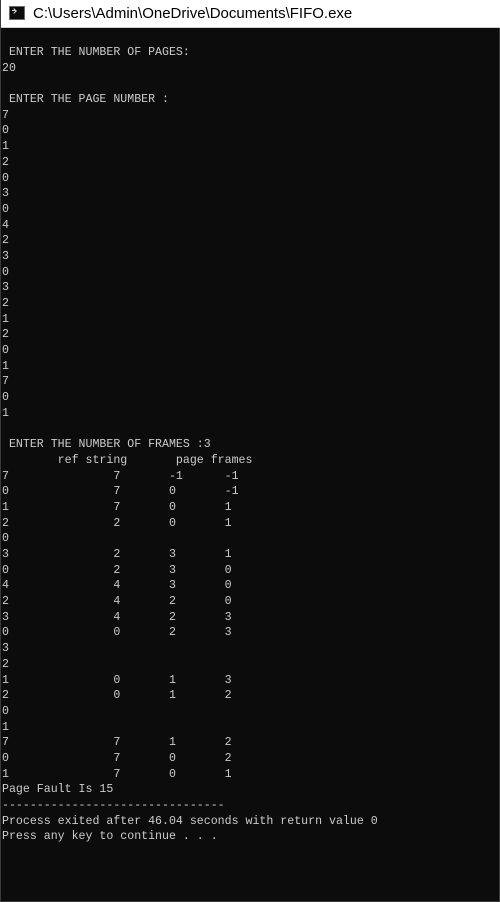 This screenshot has height=902, width=500. What do you see at coordinates (127, 460) in the screenshot?
I see `console-line: ref string page frames` at bounding box center [127, 460].